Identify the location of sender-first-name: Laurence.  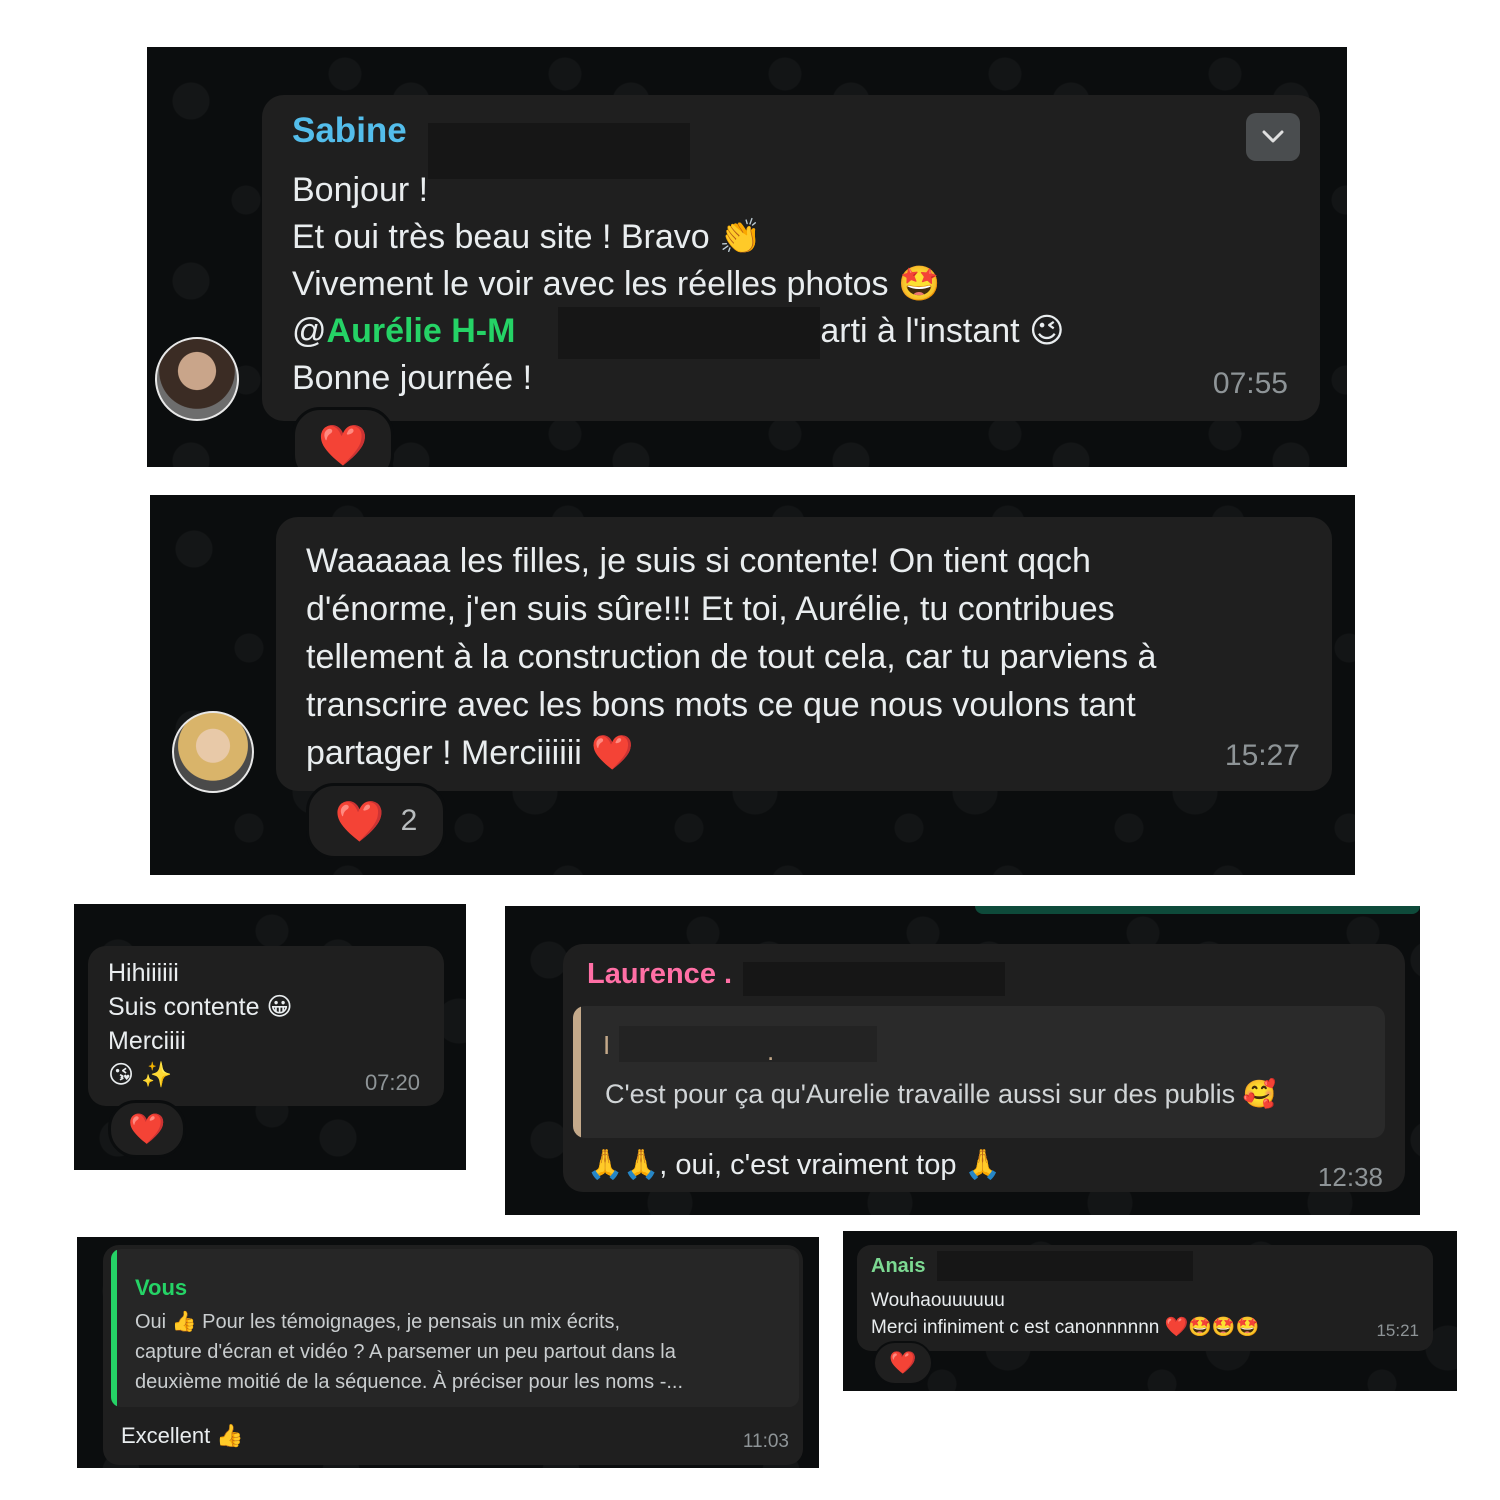
(651, 974).